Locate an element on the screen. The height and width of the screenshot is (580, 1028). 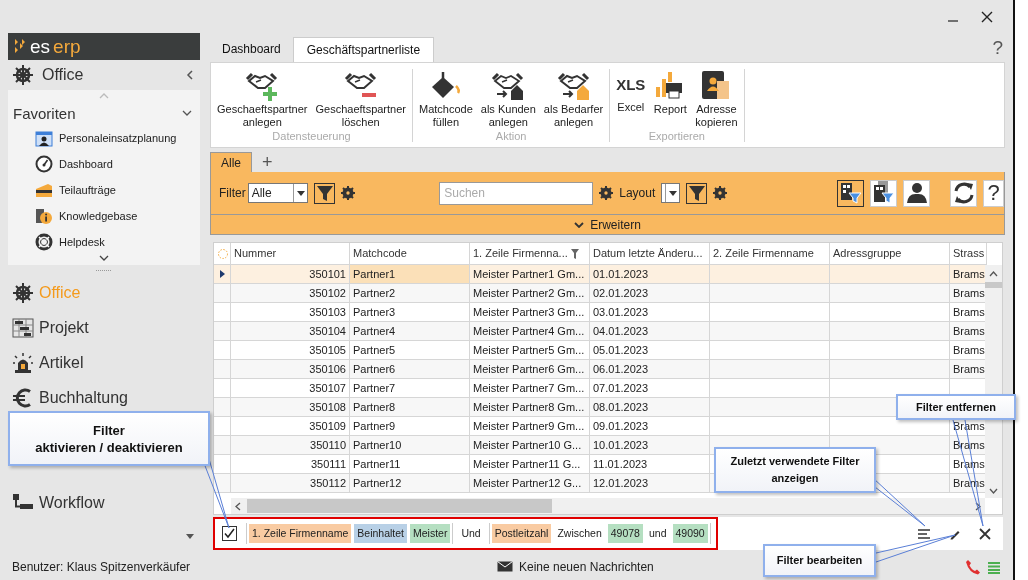
toolbar-button: ? is located at coordinates (993, 193).